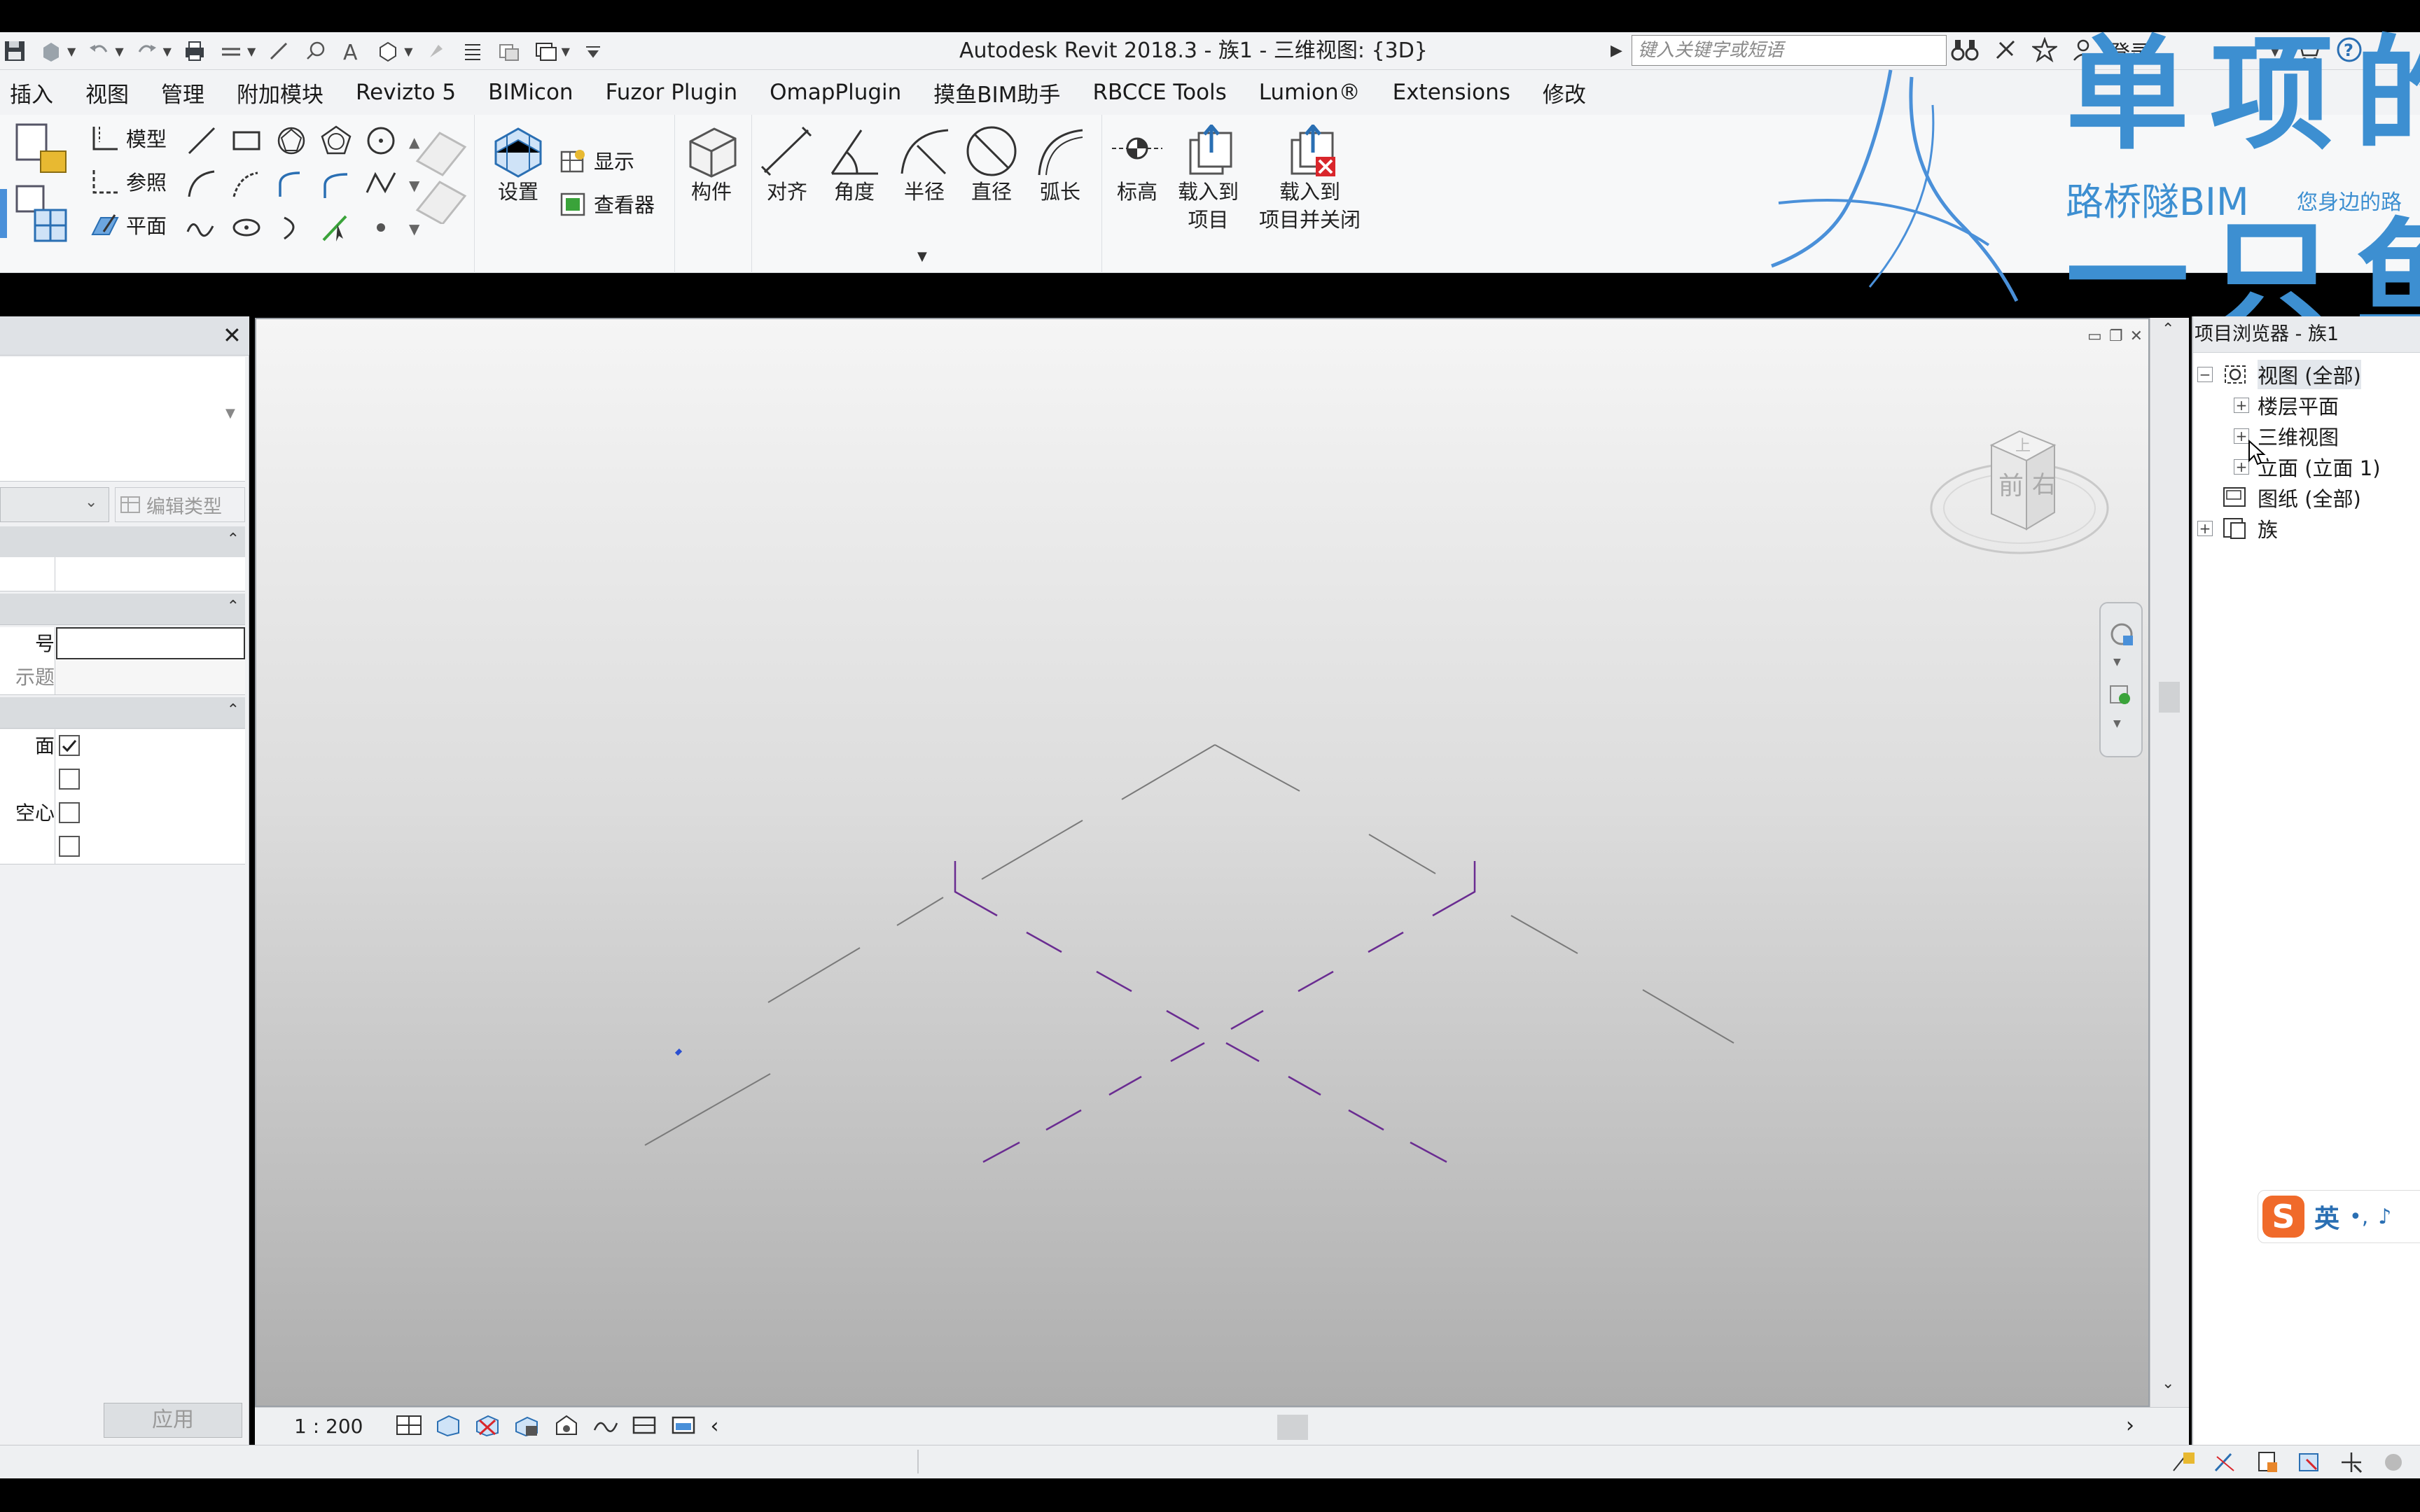  What do you see at coordinates (173, 1420) in the screenshot?
I see `apply-button: 应用` at bounding box center [173, 1420].